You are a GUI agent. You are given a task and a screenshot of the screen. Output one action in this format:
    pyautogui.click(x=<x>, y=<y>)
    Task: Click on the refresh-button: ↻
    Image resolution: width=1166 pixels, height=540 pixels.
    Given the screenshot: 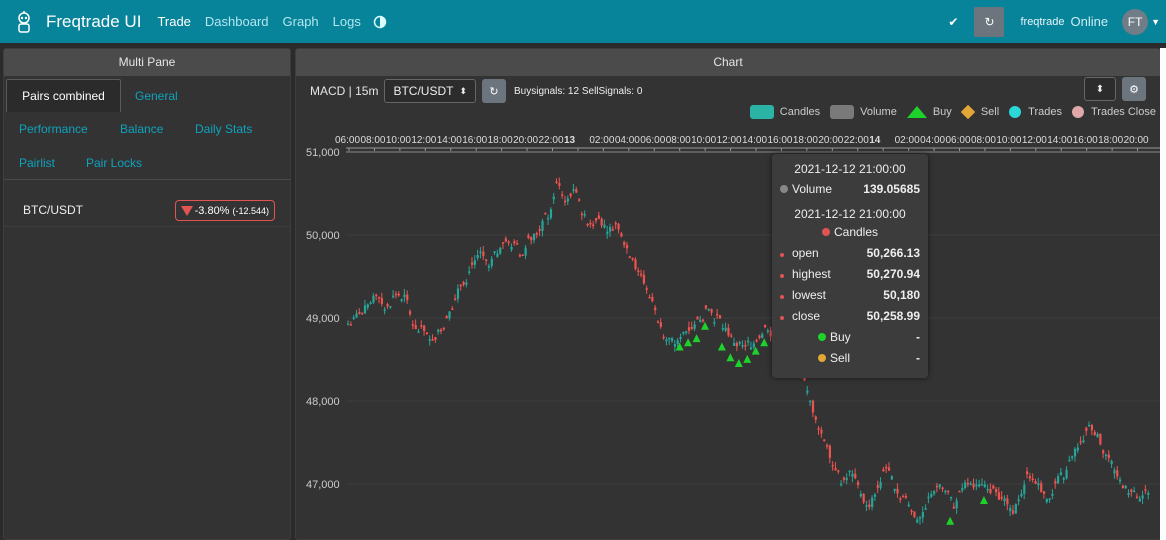 What is the action you would take?
    pyautogui.click(x=989, y=21)
    